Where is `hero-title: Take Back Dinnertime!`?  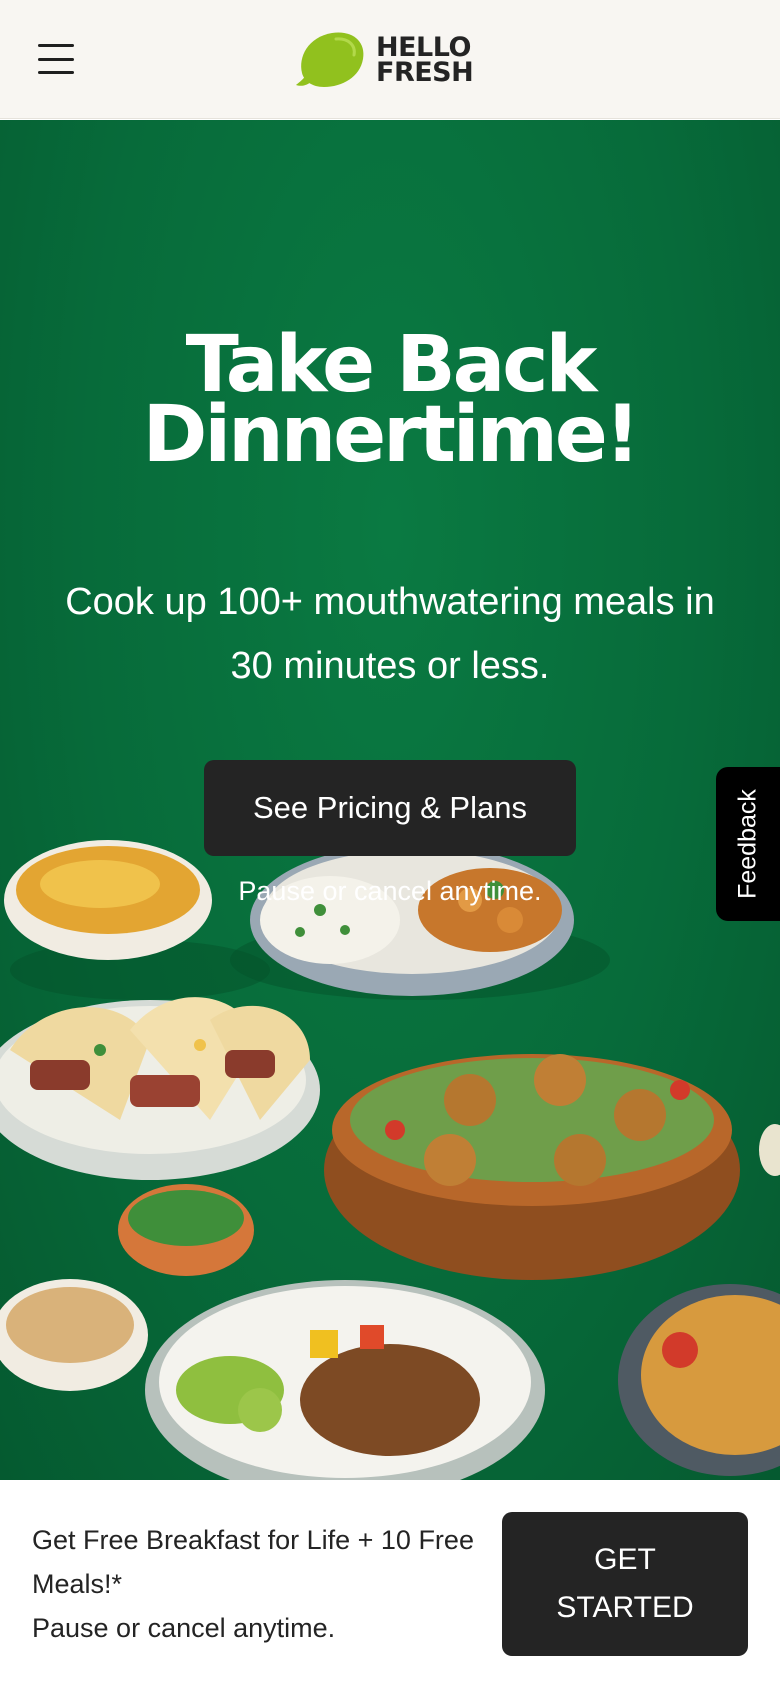 hero-title: Take Back Dinnertime! is located at coordinates (390, 403).